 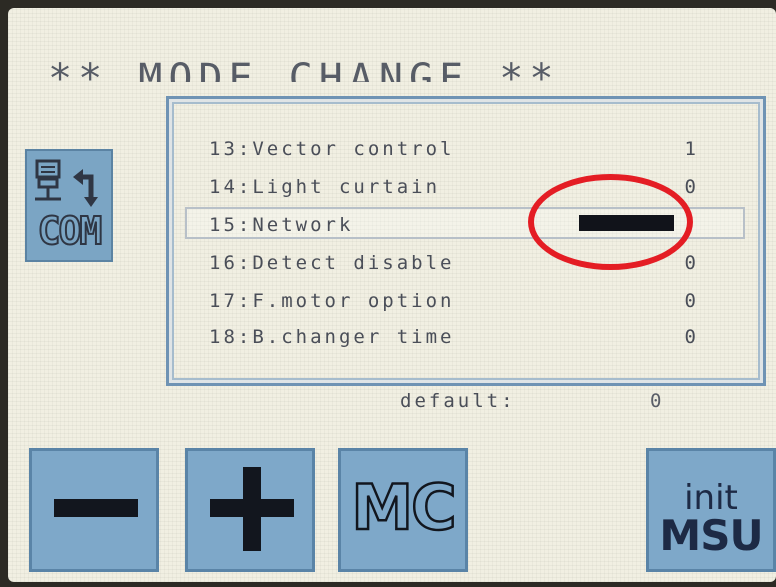 I want to click on item-label: 17:F.motor option, so click(x=332, y=301).